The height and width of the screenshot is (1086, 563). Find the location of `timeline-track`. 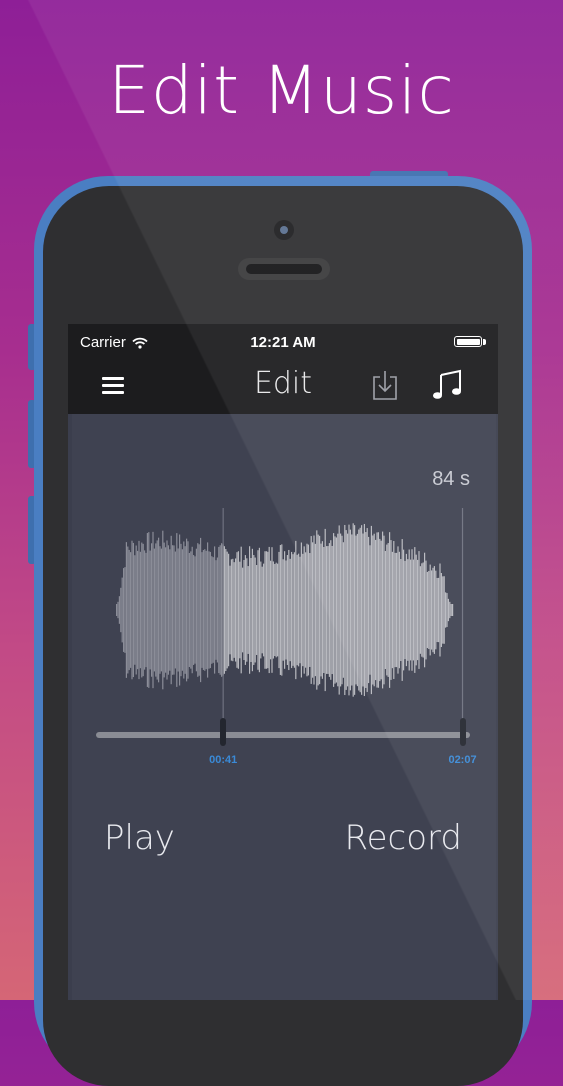

timeline-track is located at coordinates (283, 735).